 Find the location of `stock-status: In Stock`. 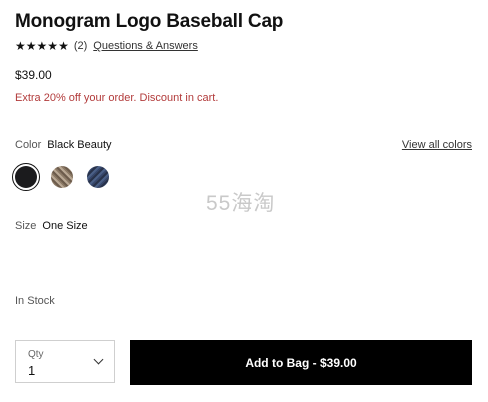

stock-status: In Stock is located at coordinates (35, 301).